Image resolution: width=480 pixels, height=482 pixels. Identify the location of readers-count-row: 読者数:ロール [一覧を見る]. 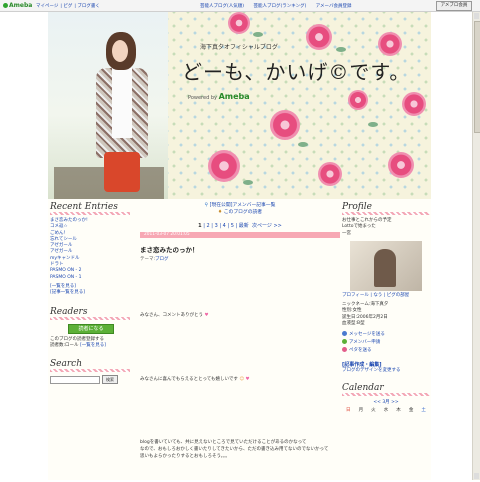
(90, 346).